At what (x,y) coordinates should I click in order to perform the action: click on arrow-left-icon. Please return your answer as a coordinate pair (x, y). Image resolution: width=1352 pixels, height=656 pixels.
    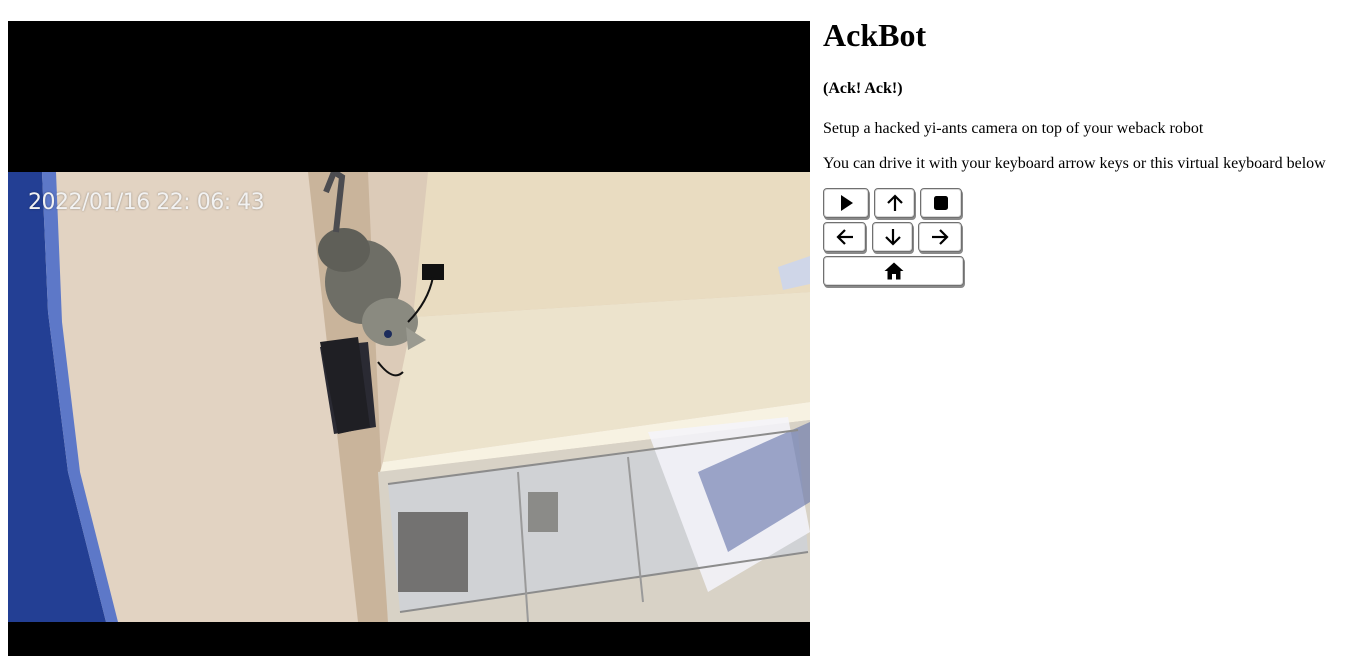
    Looking at the image, I should click on (844, 237).